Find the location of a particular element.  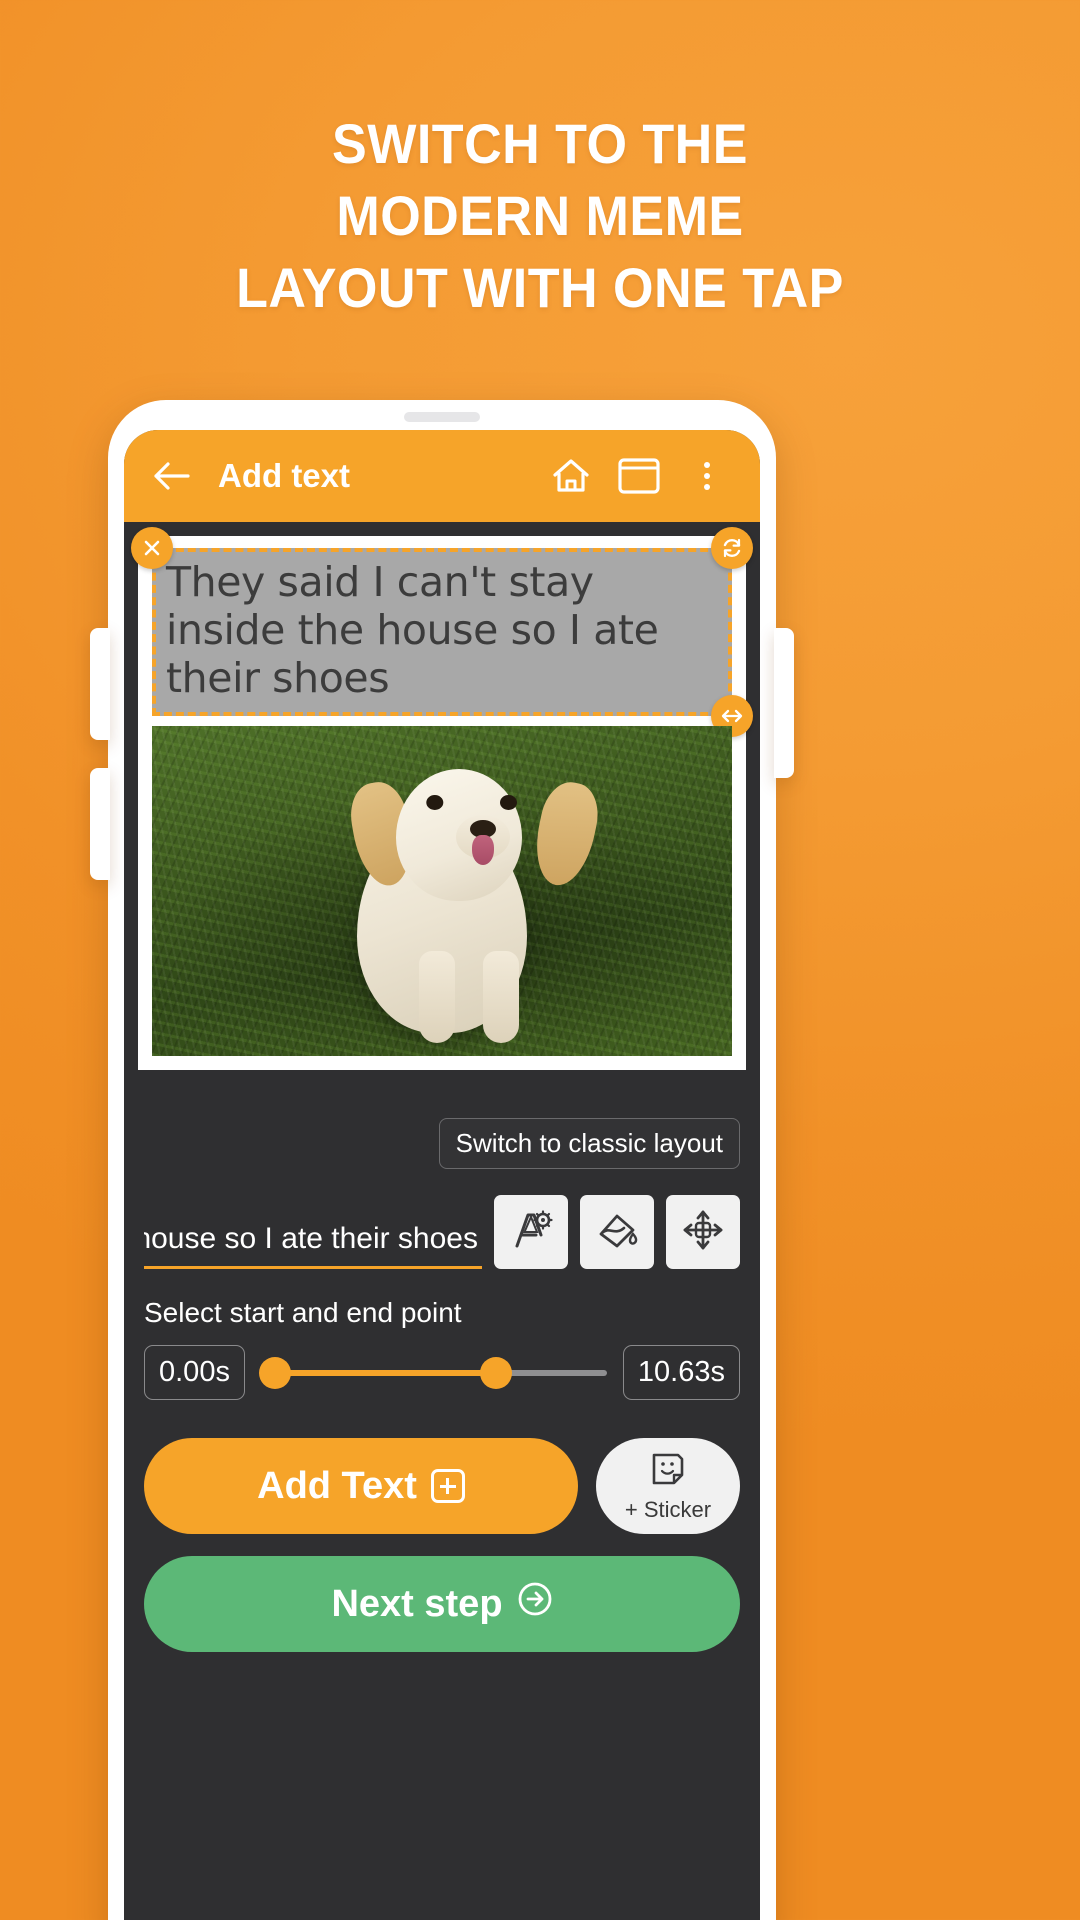

end-time-chip: 10.63s is located at coordinates (681, 1372).